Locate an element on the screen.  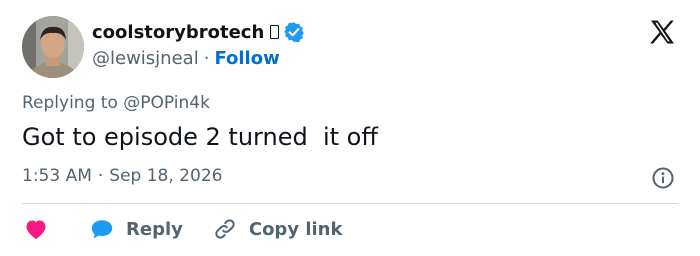
like-button is located at coordinates (35, 229).